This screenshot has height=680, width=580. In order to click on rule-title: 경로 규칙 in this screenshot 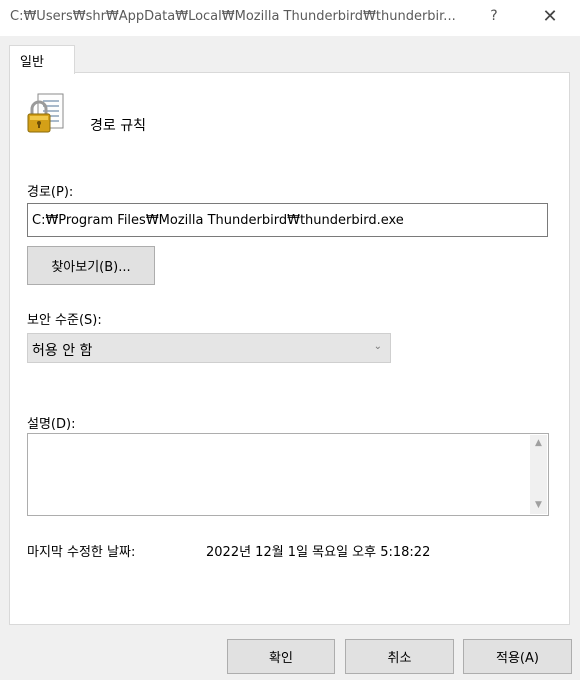, I will do `click(118, 126)`.